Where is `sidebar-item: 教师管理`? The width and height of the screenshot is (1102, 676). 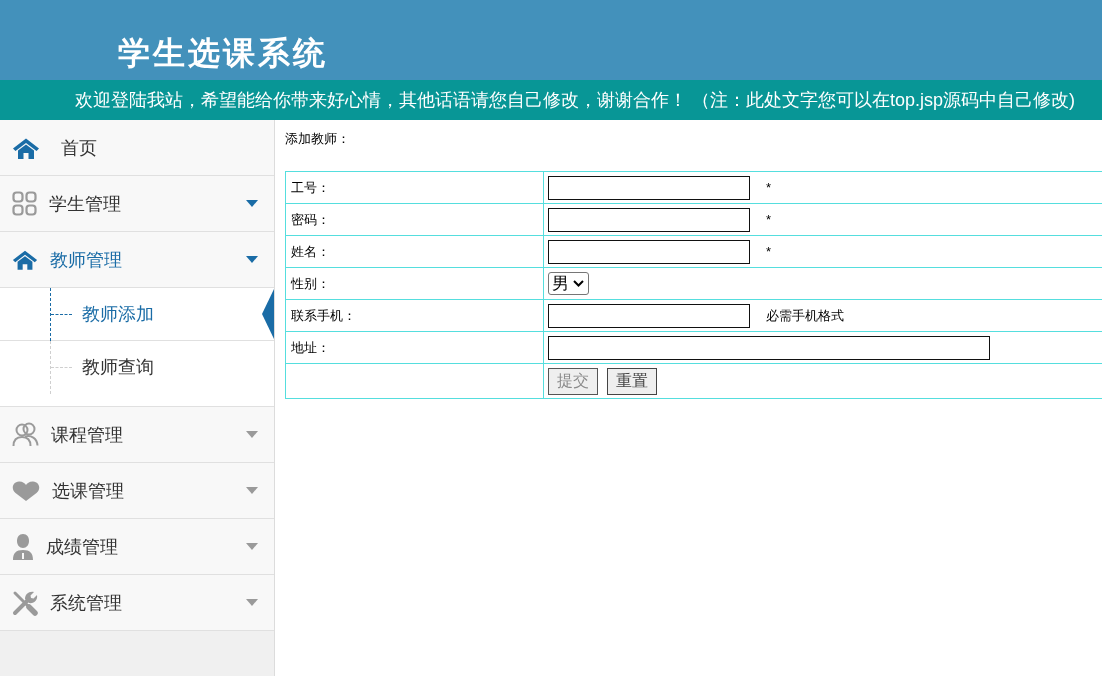
sidebar-item: 教师管理 is located at coordinates (137, 260).